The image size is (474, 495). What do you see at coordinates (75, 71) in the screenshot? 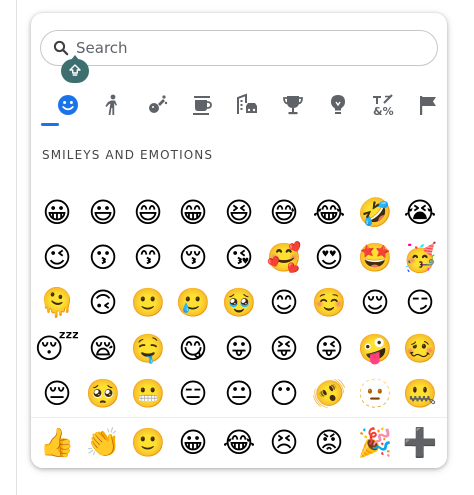
I see `shift-up-icon` at bounding box center [75, 71].